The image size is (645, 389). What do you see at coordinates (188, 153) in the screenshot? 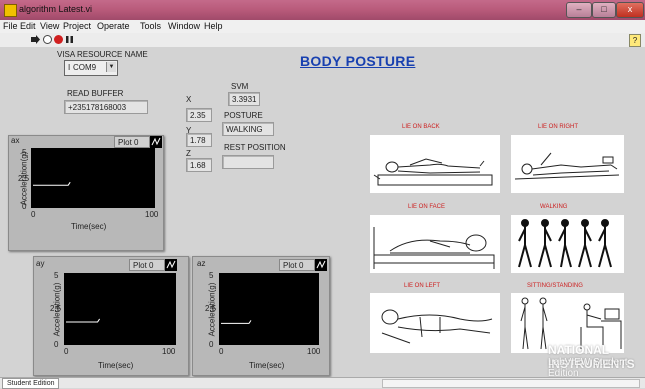
I see `z-label: Z` at bounding box center [188, 153].